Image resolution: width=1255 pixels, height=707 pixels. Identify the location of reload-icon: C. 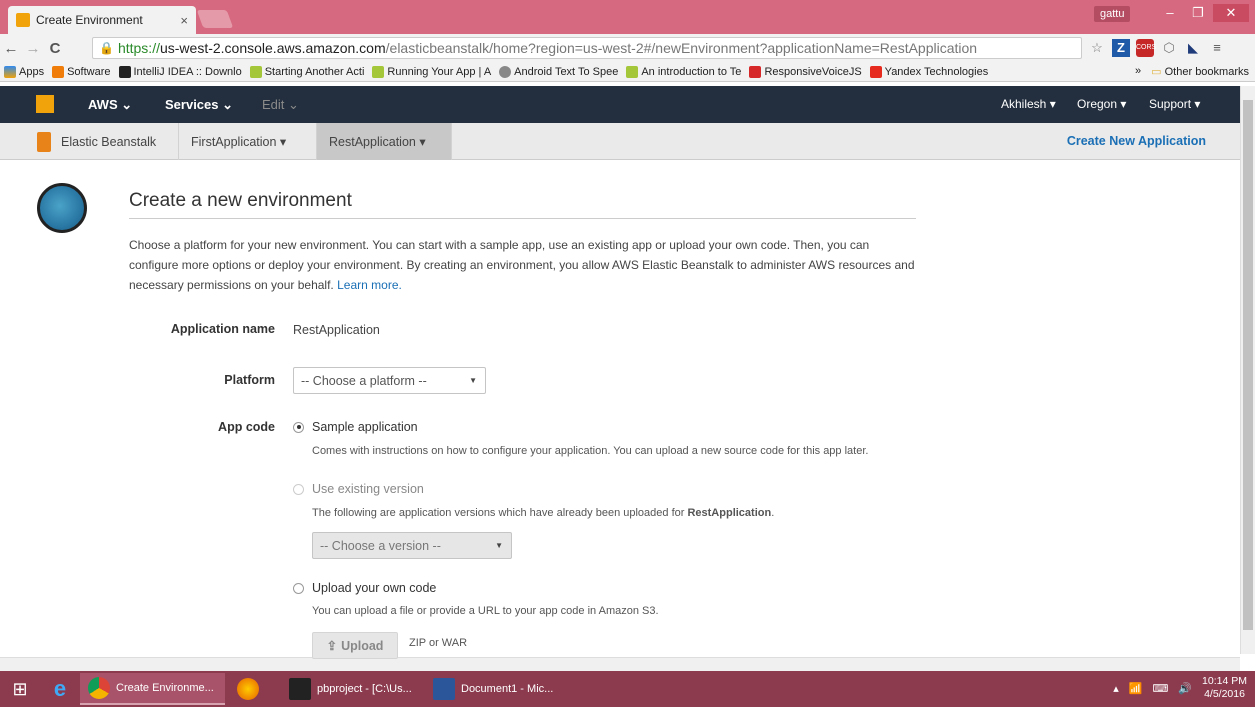
(55, 48).